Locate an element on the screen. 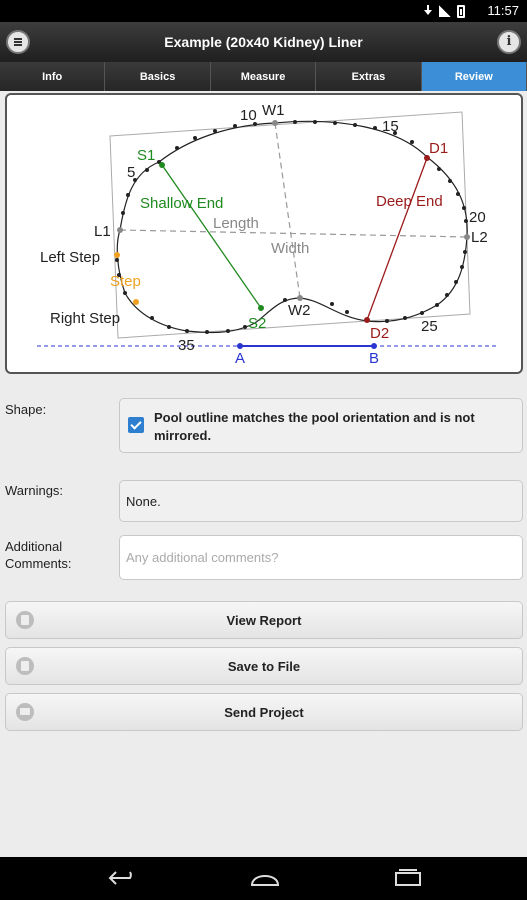 This screenshot has height=900, width=527. tab-extras: Extras is located at coordinates (369, 76).